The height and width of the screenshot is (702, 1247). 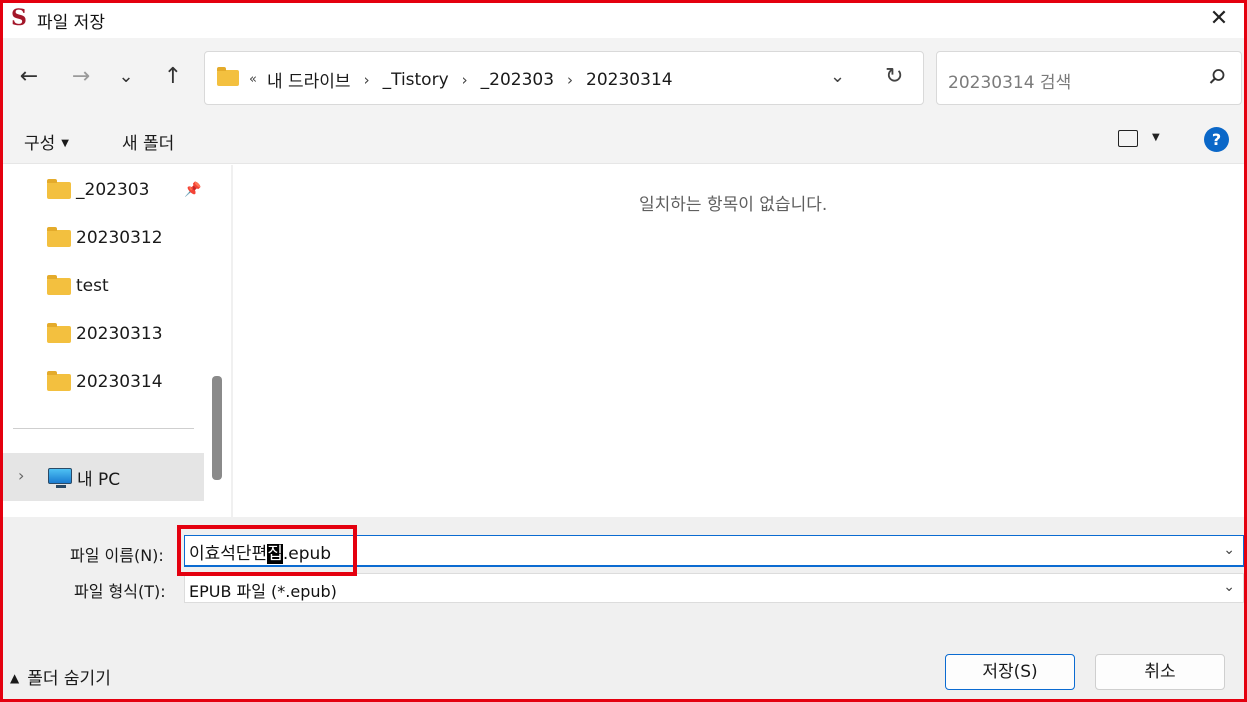 I want to click on breadcrumb-overflow: «, so click(x=253, y=79).